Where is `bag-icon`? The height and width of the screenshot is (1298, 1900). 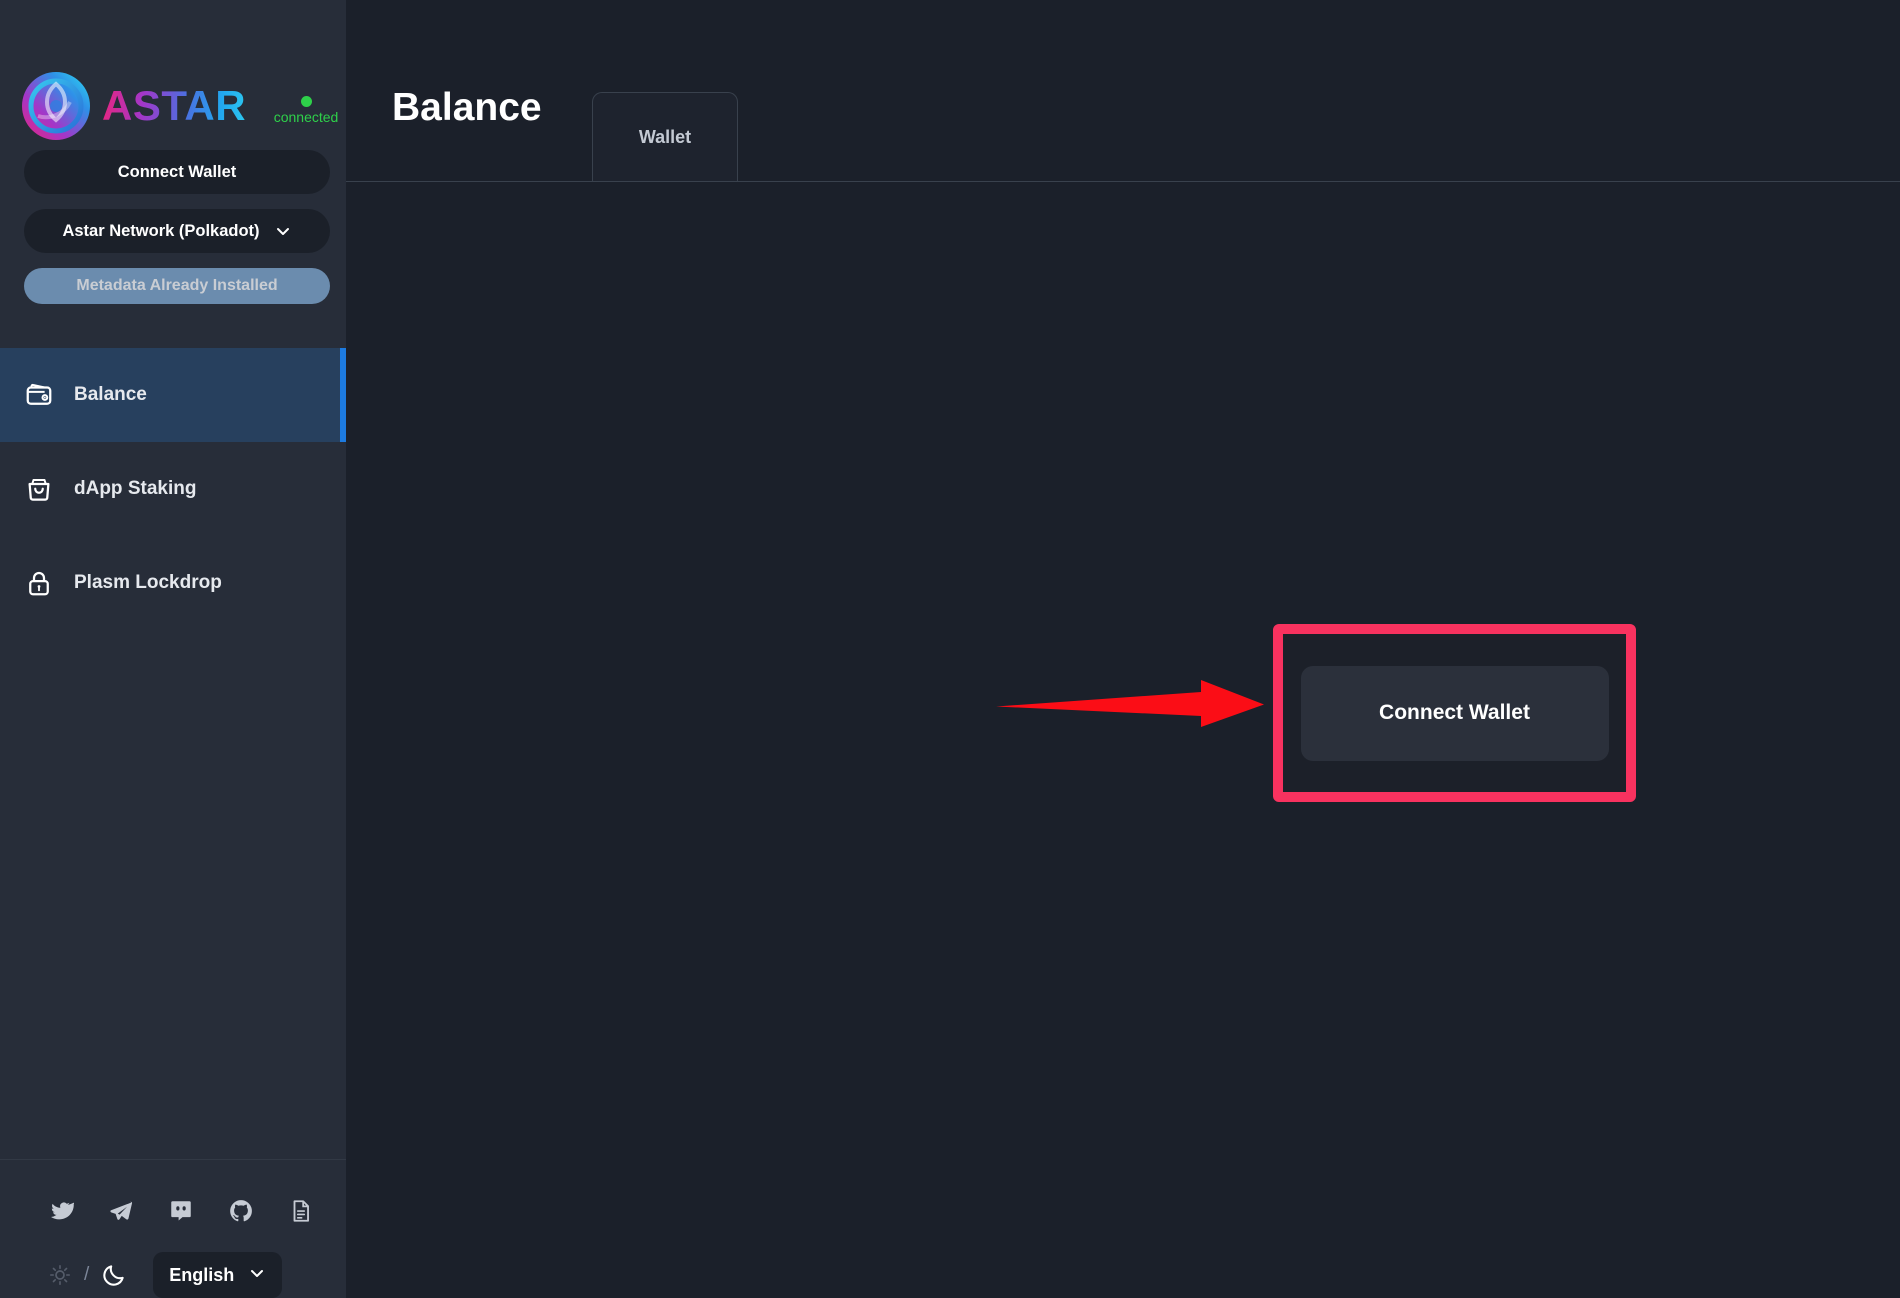 bag-icon is located at coordinates (39, 489).